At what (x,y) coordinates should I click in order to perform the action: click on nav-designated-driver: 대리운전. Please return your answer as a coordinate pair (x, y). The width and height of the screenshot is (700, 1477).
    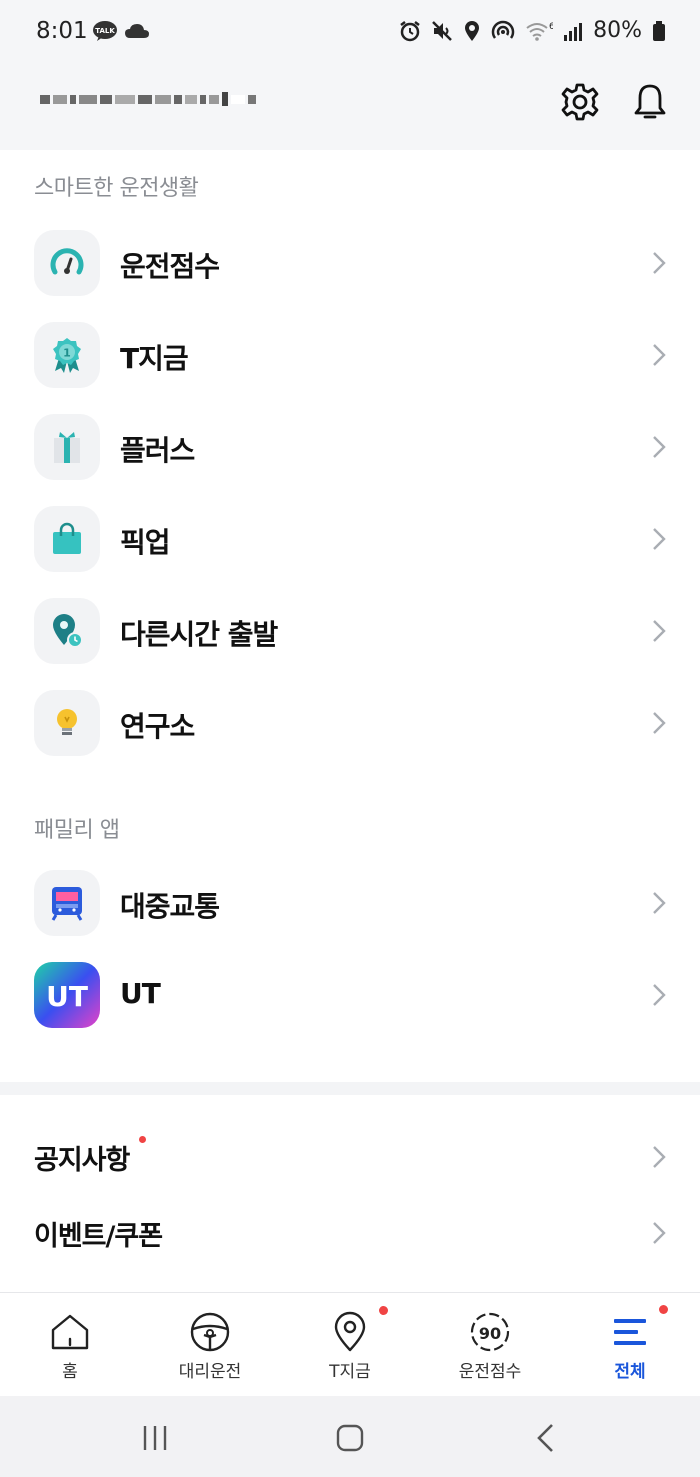
    Looking at the image, I should click on (210, 1345).